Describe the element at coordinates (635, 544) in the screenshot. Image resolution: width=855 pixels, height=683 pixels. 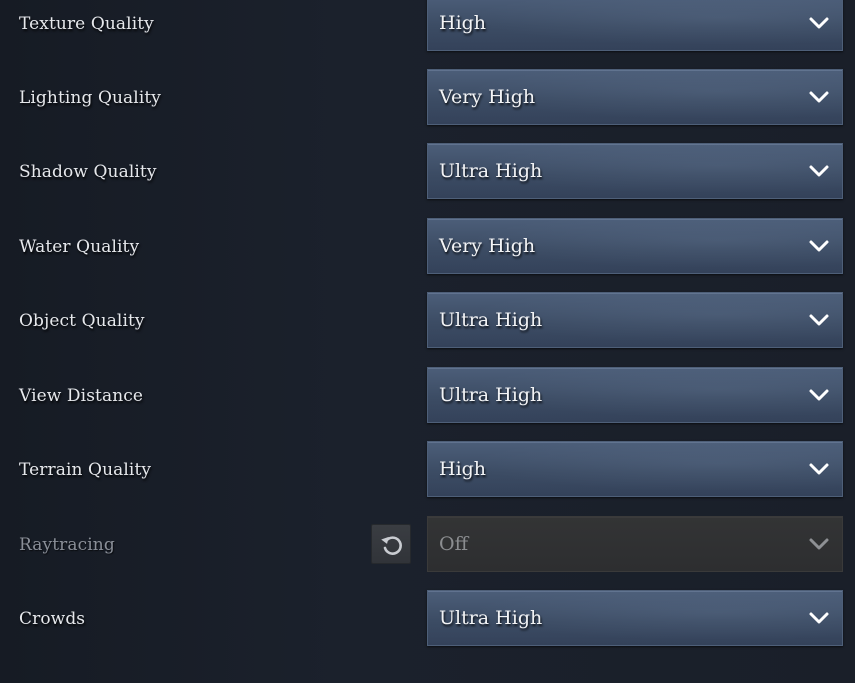
I see `raytracing-dropdown: Off` at that location.